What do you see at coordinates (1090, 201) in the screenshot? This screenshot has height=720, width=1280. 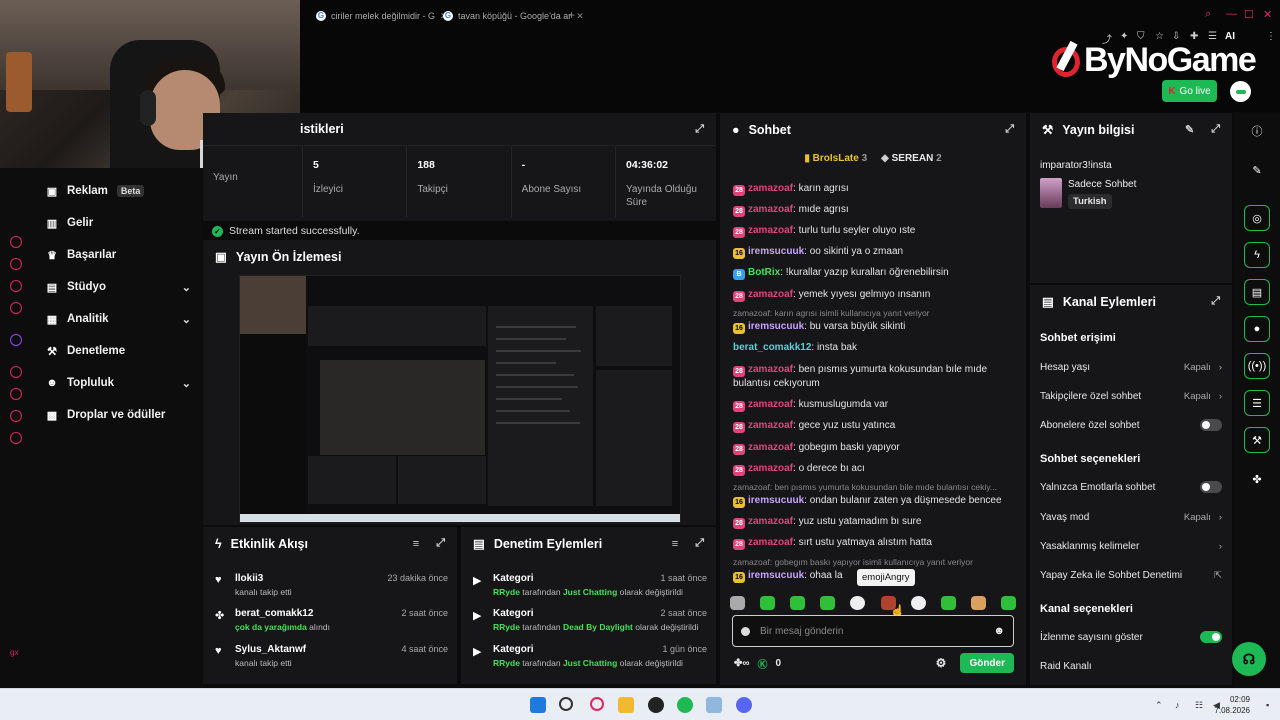 I see `tag-badge: Turkish` at bounding box center [1090, 201].